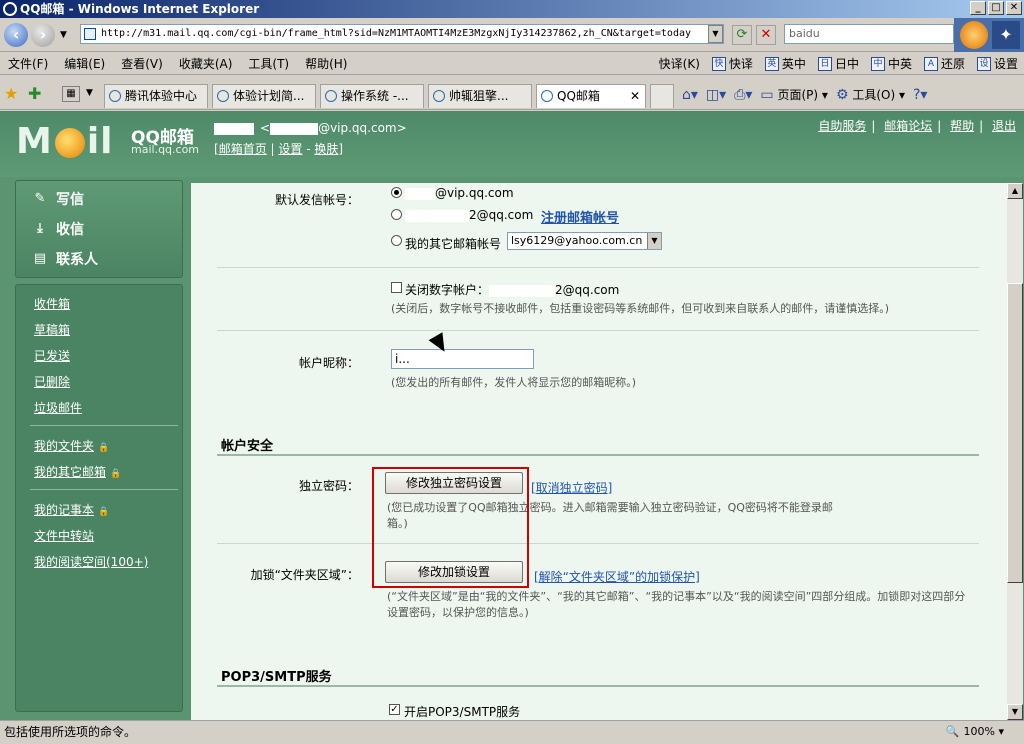  I want to click on page-menu: ▭ 页面(P) ▾, so click(794, 95).